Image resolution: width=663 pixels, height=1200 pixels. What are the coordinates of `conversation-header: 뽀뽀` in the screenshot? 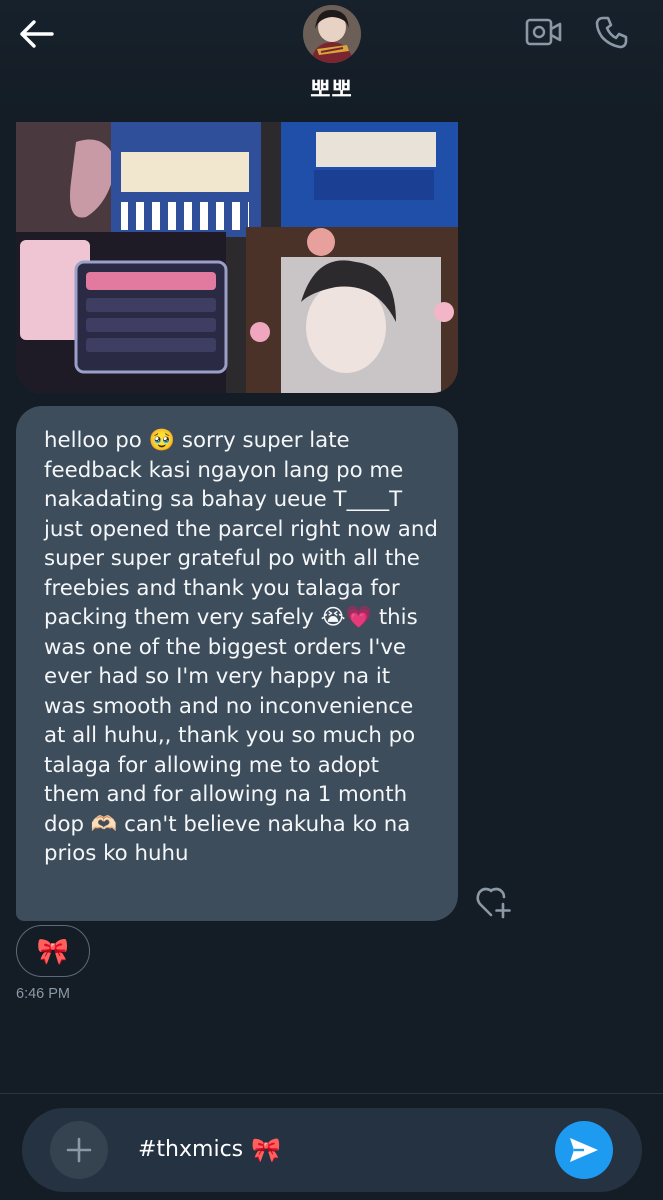 It's located at (331, 57).